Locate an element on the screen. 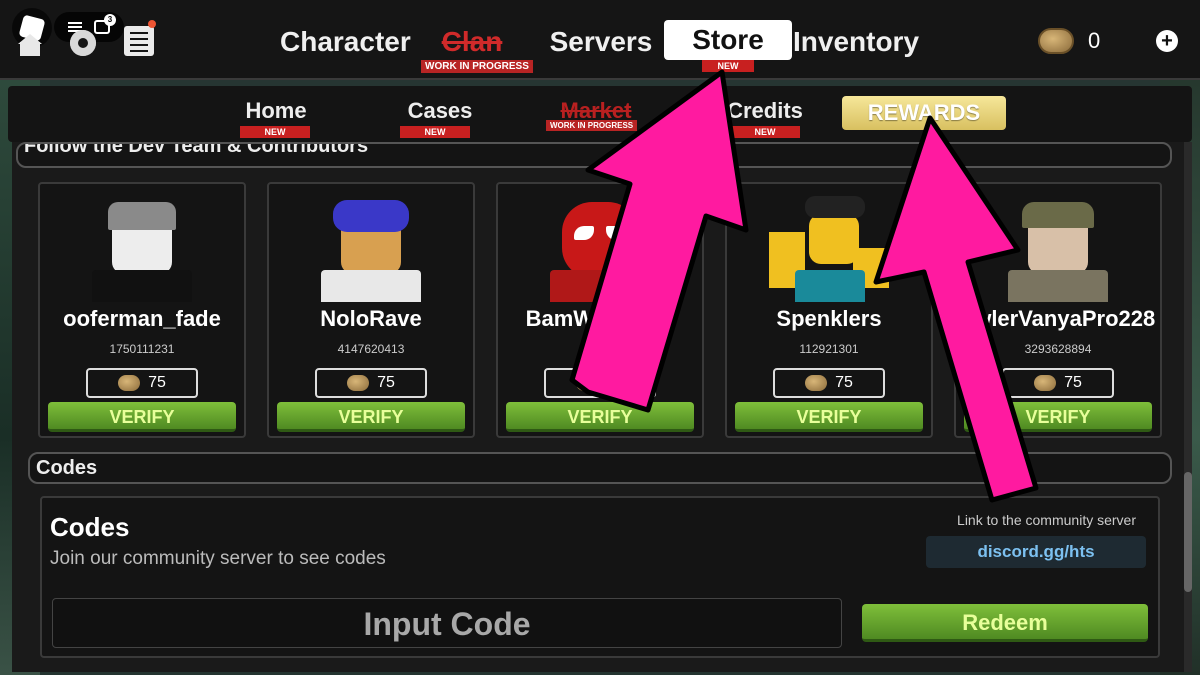 This screenshot has height=675, width=1200. contributor-id: 49 is located at coordinates (600, 349).